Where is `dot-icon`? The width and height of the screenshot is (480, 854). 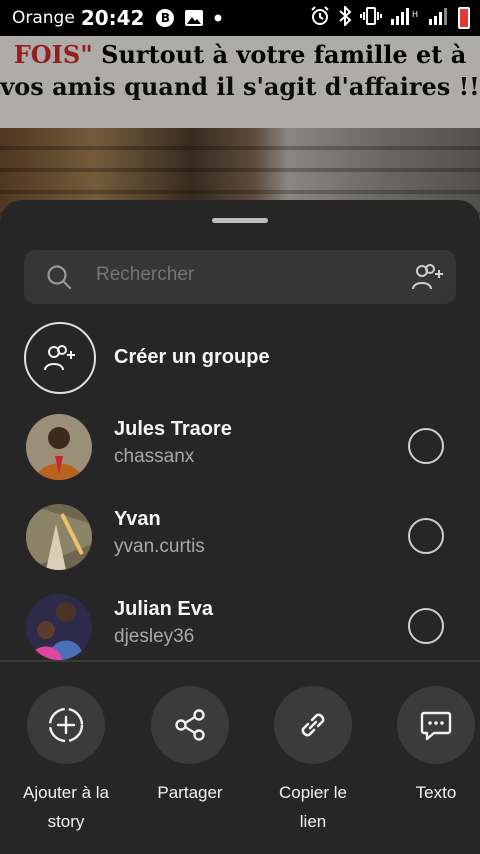 dot-icon is located at coordinates (218, 18).